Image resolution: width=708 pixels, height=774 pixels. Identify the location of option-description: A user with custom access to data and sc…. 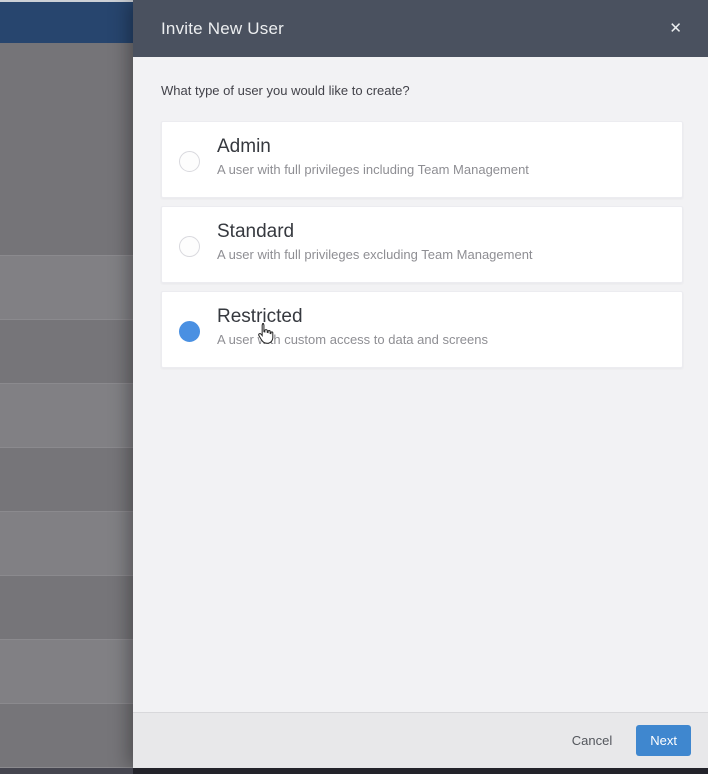
(352, 339).